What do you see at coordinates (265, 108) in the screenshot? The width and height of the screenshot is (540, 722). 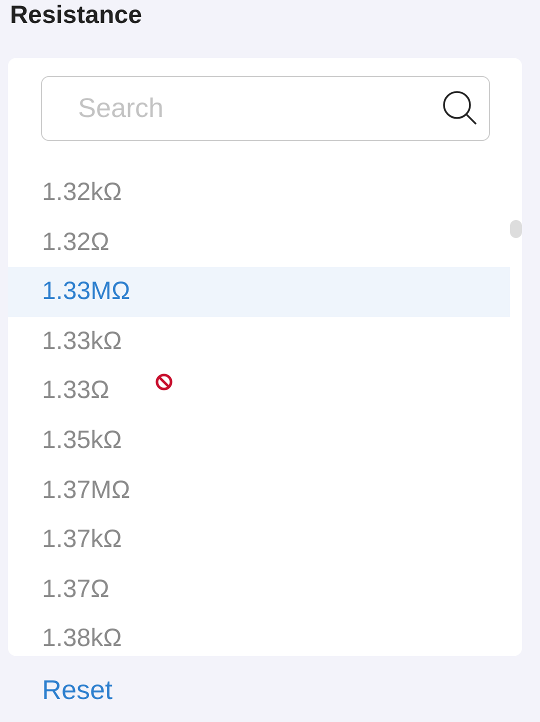 I see `search-field: Search` at bounding box center [265, 108].